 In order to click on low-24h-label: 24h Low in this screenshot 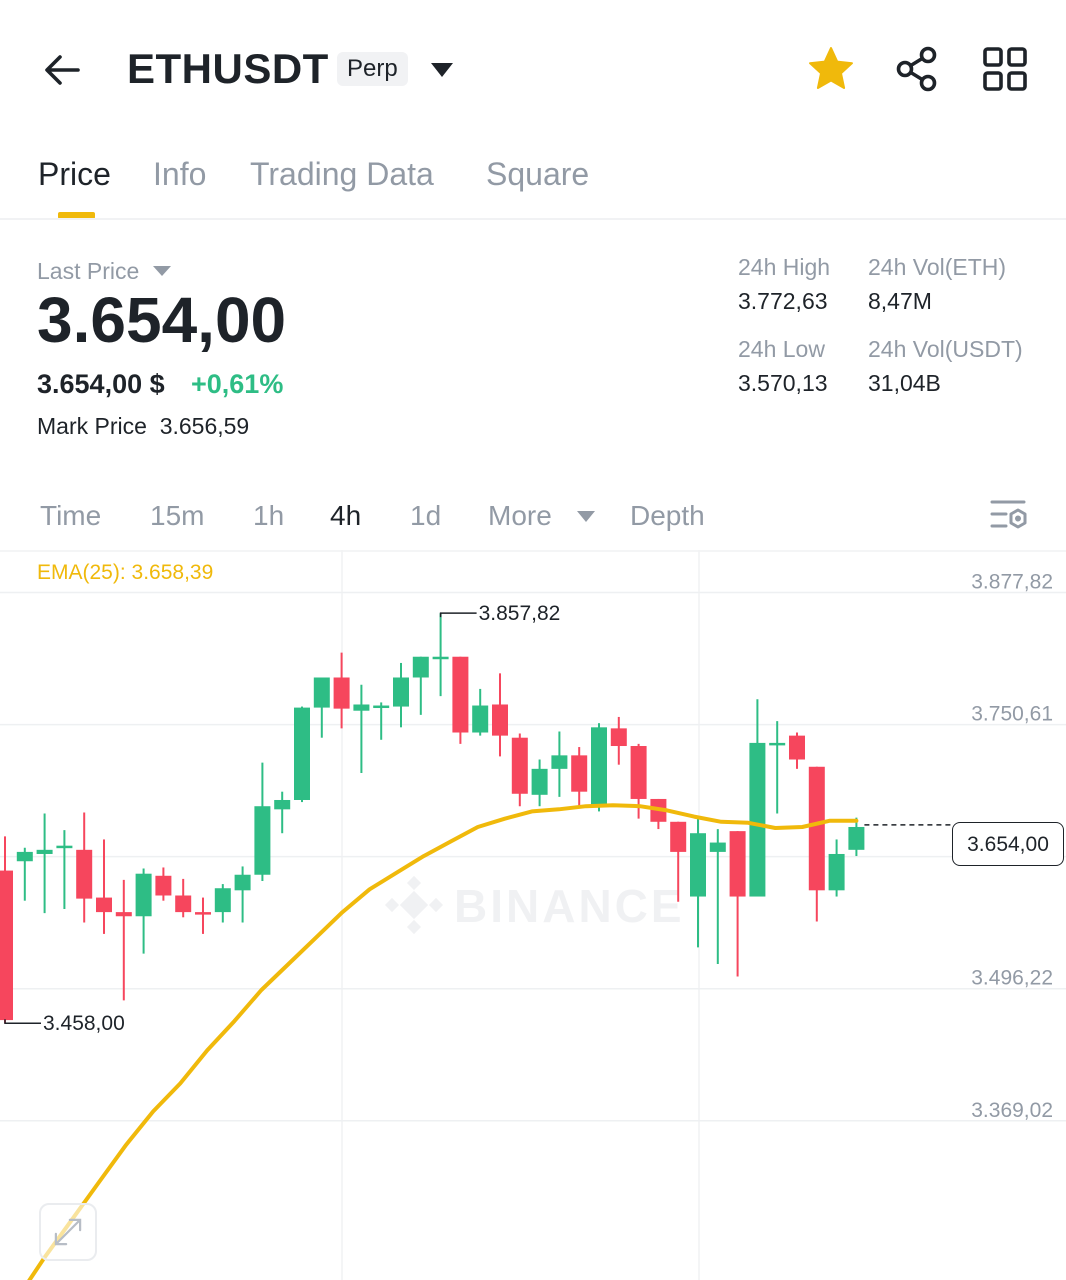, I will do `click(781, 349)`.